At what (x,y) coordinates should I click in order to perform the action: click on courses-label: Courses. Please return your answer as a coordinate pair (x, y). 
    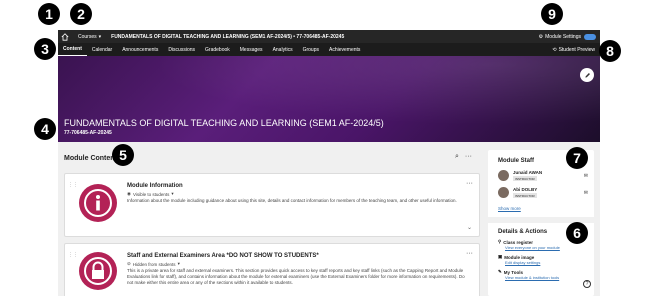
    Looking at the image, I should click on (87, 36).